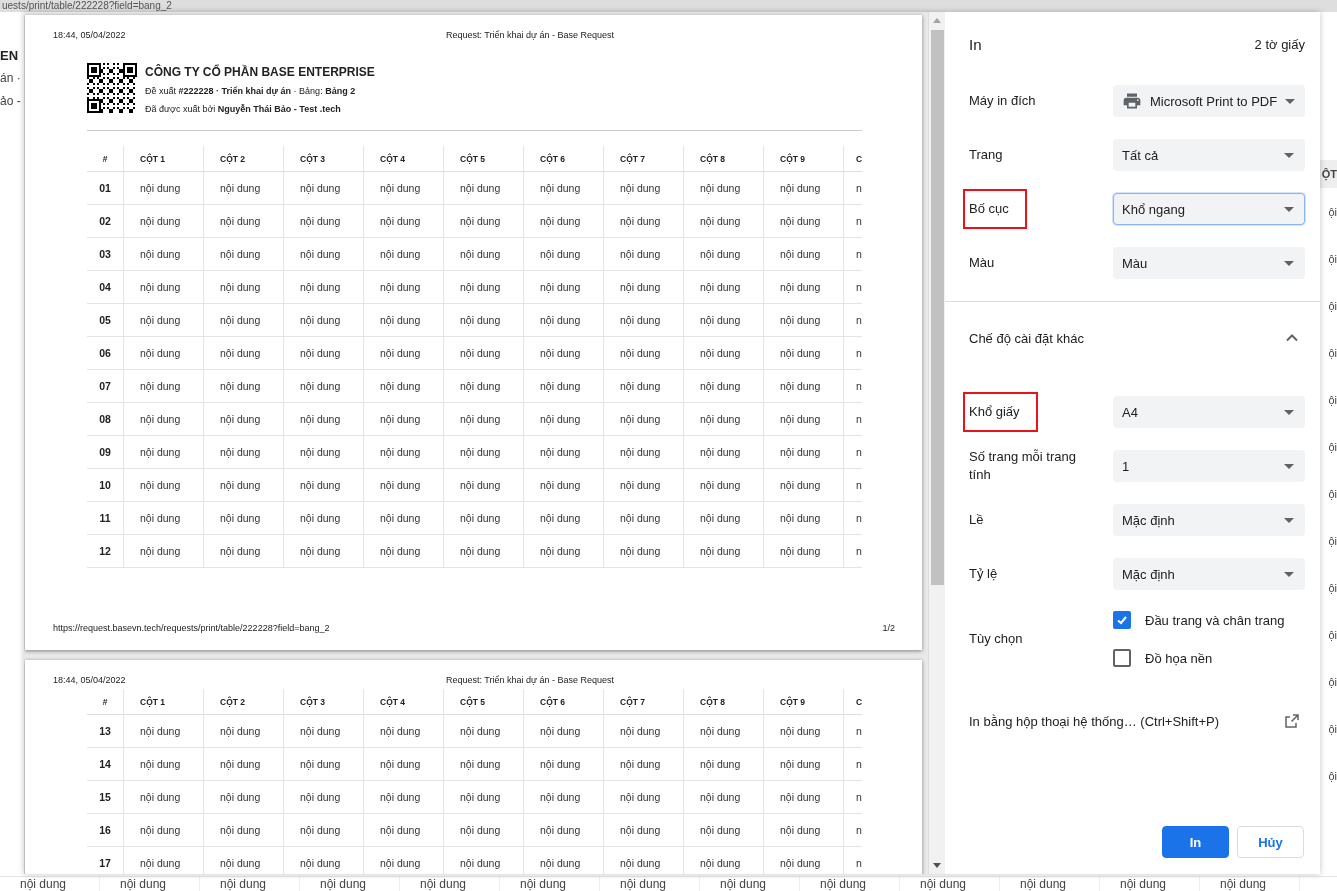 This screenshot has height=891, width=1337. What do you see at coordinates (986, 155) in the screenshot?
I see `field-label: Trang` at bounding box center [986, 155].